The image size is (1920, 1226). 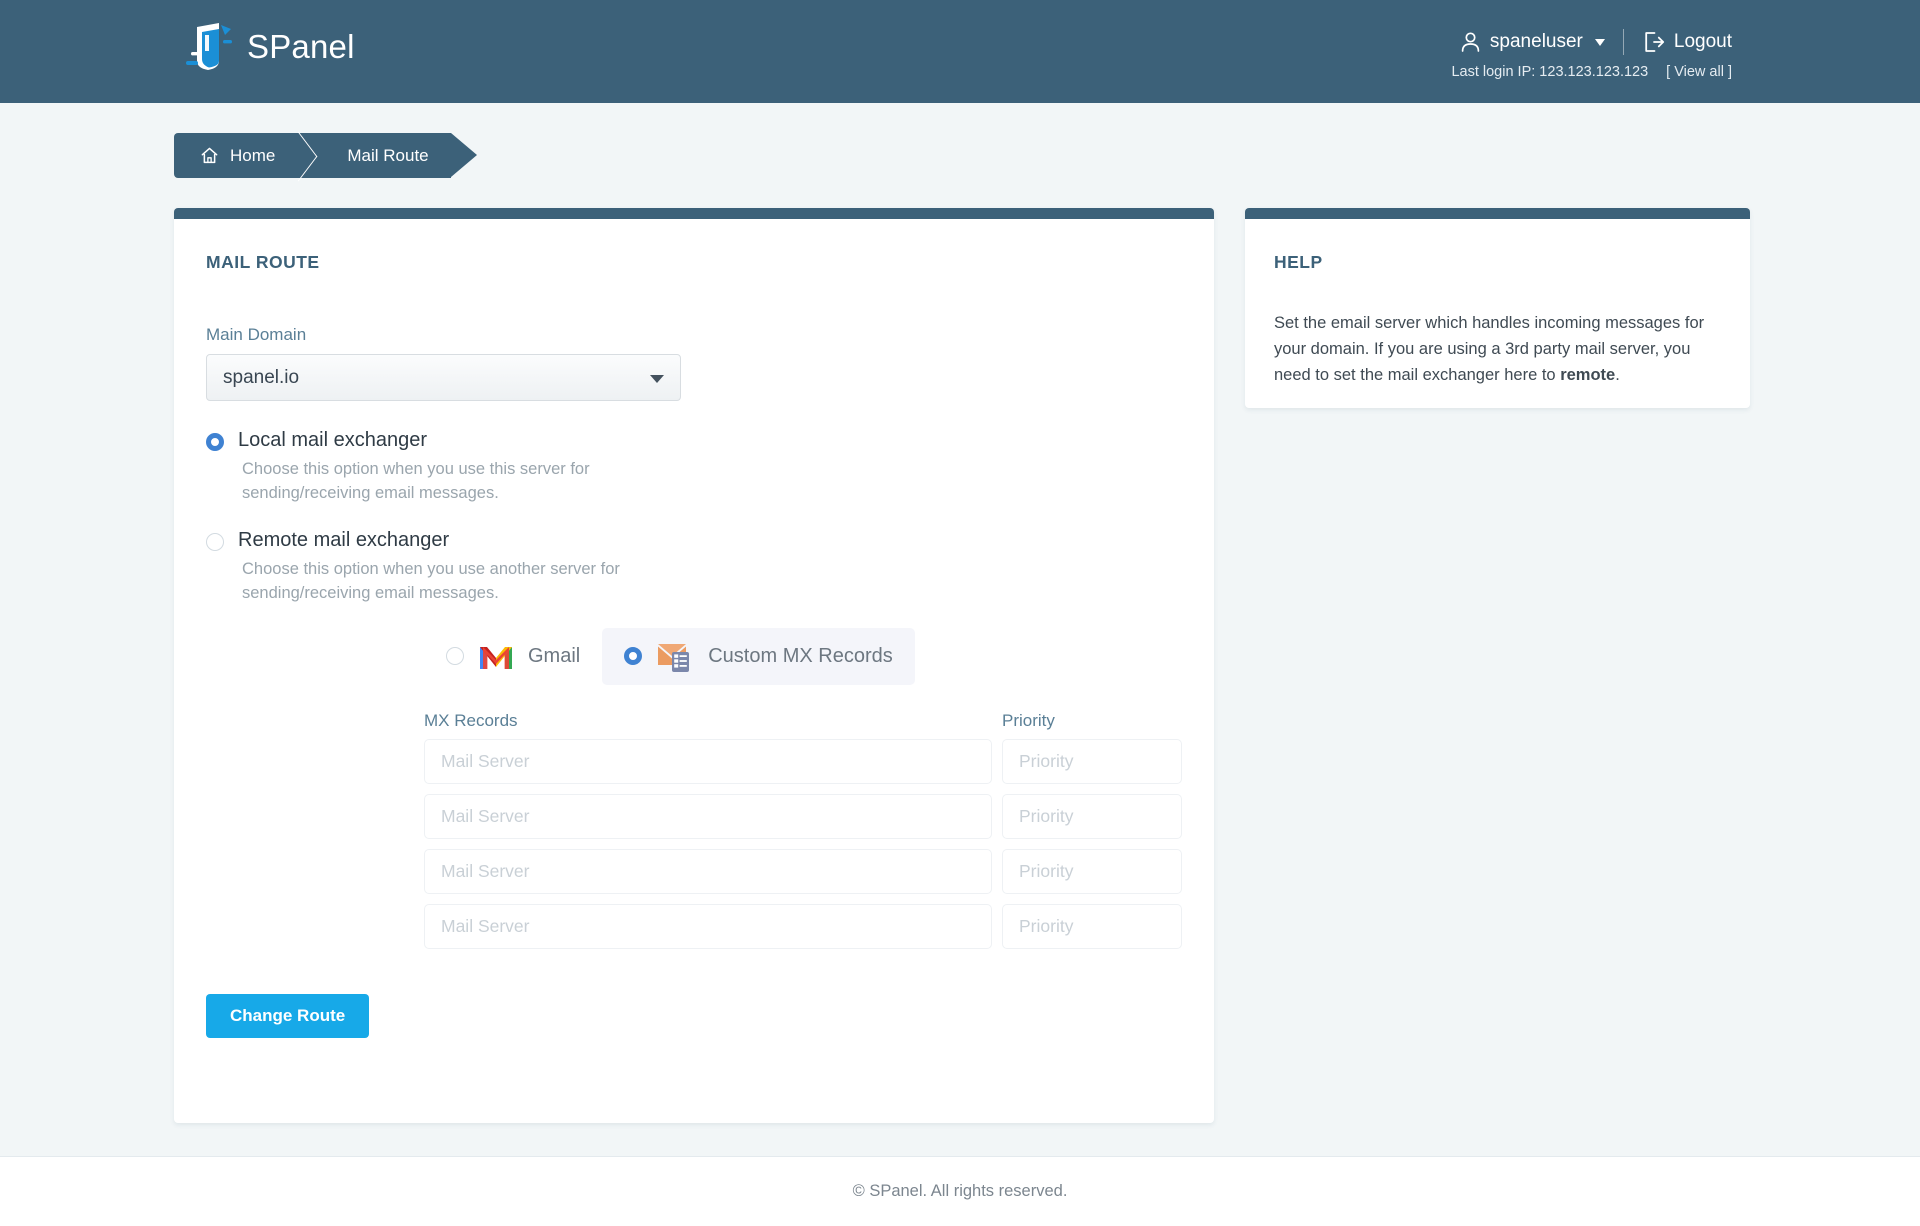 What do you see at coordinates (496, 658) in the screenshot?
I see `gmail-icon` at bounding box center [496, 658].